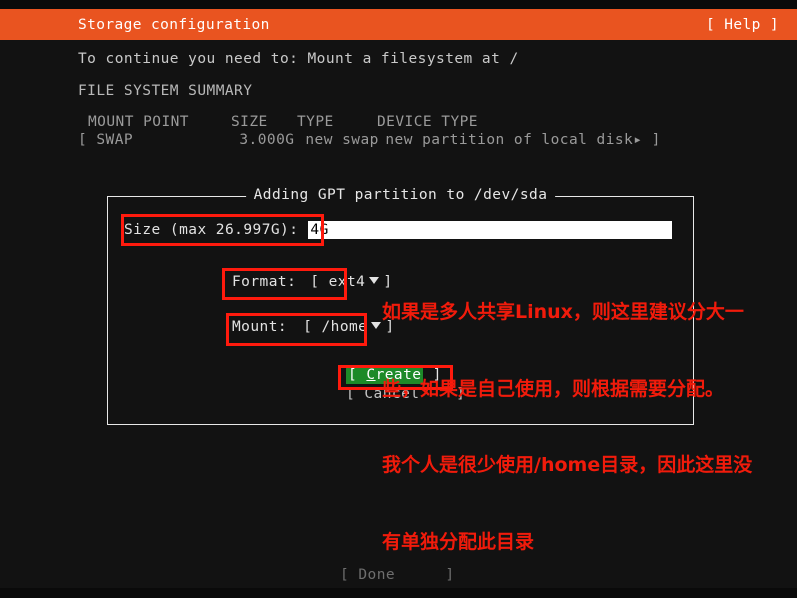 Image resolution: width=797 pixels, height=598 pixels. Describe the element at coordinates (315, 122) in the screenshot. I see `column-header-type: TYPE` at that location.